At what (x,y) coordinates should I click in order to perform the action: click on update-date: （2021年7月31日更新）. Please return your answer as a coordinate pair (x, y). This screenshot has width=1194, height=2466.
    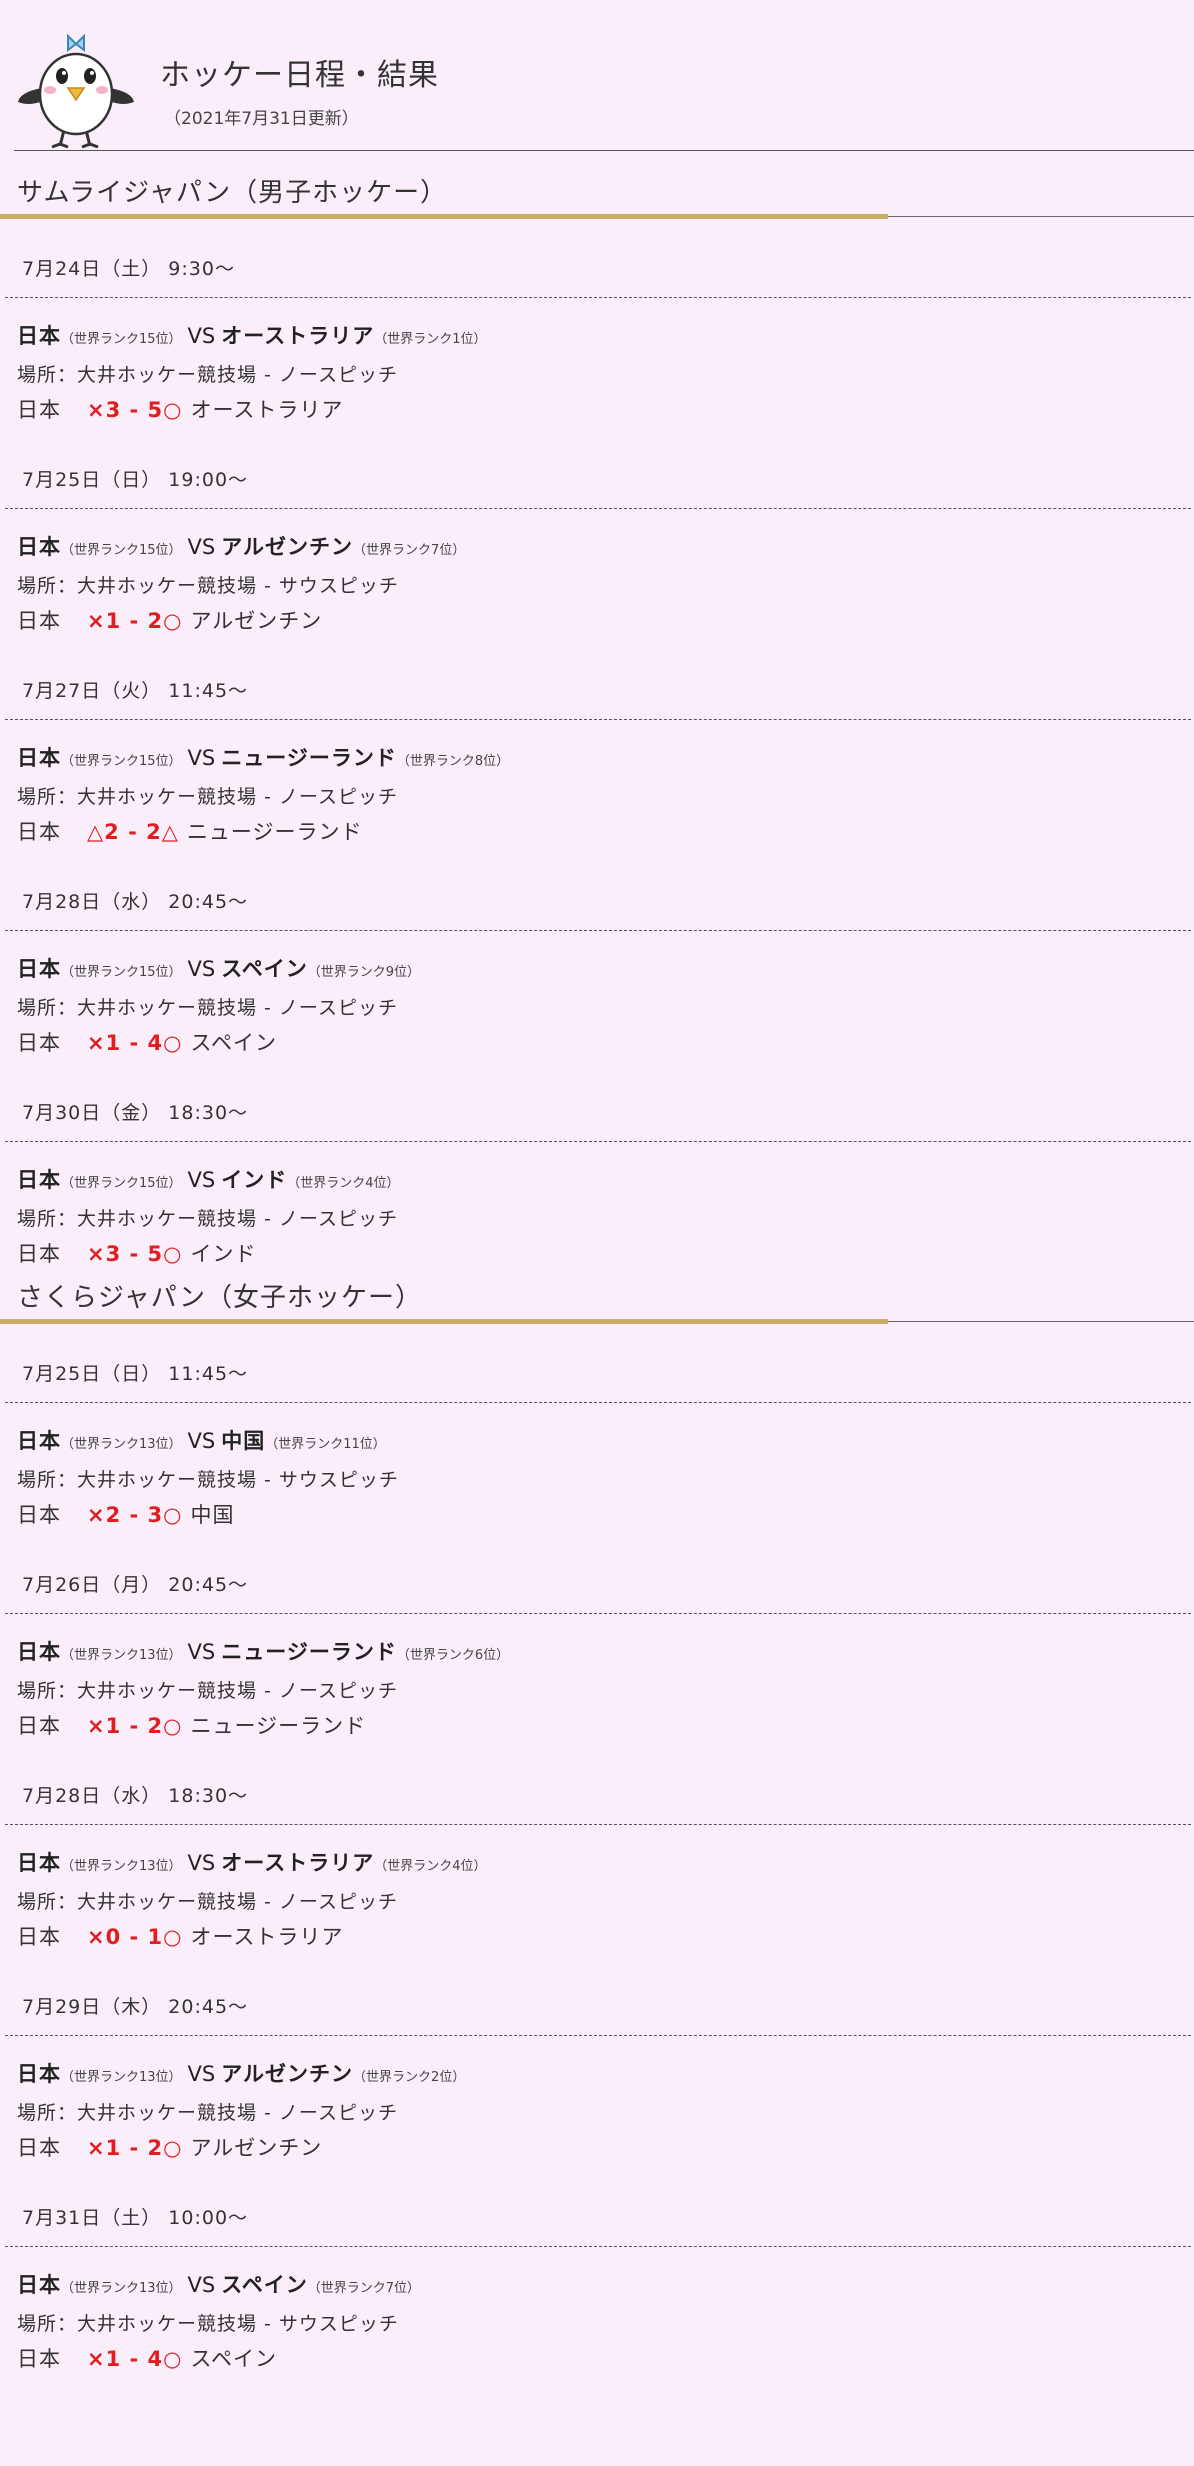
    Looking at the image, I should click on (261, 119).